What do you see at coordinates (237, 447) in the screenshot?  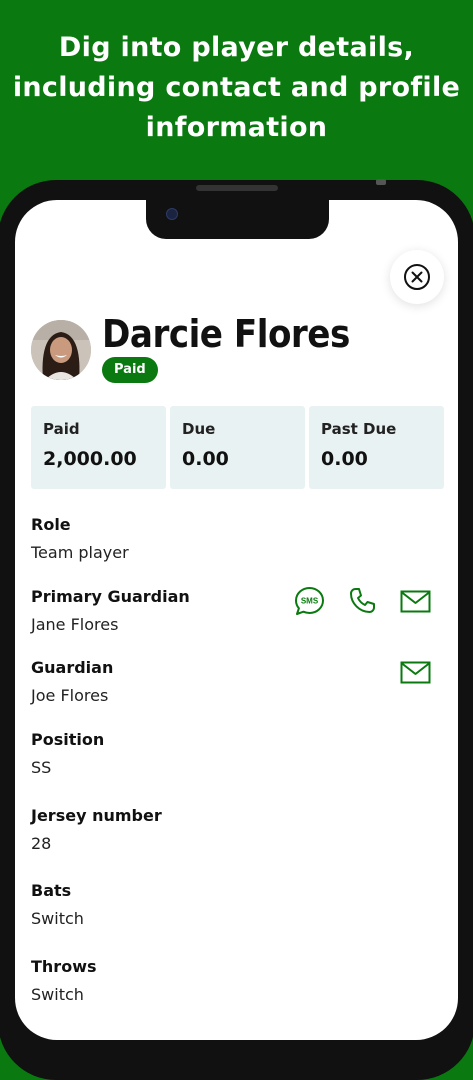 I see `summary-card-due: Due 0.00` at bounding box center [237, 447].